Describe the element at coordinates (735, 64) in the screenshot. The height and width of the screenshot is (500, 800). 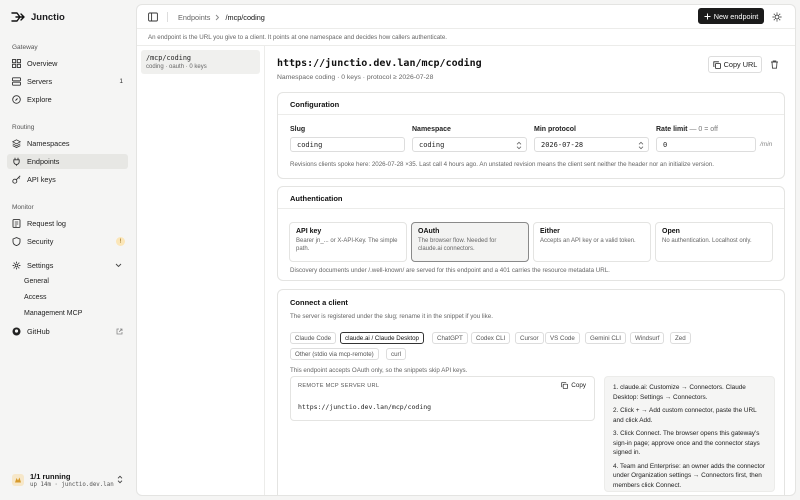
I see `copy-url-button: Copy URL` at that location.